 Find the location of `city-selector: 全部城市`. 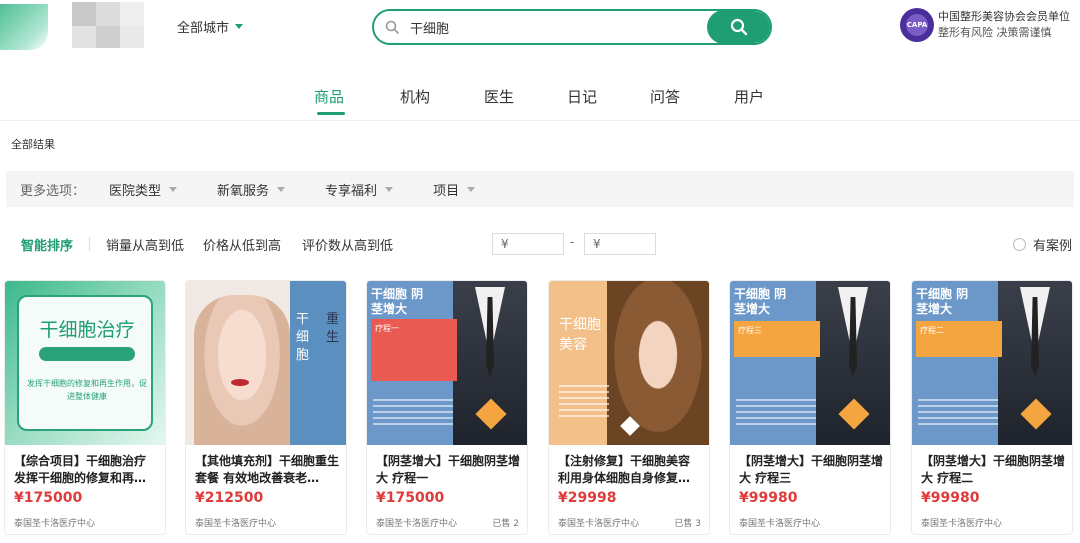

city-selector: 全部城市 is located at coordinates (210, 26).